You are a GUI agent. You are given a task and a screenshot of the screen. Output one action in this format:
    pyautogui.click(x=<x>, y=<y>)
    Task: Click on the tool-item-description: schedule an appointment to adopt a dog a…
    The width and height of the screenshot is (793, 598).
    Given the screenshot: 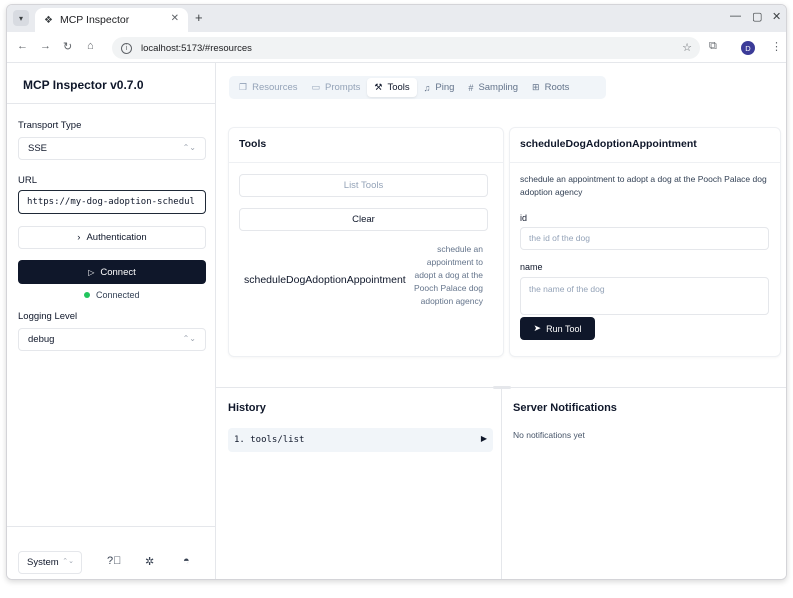 What is the action you would take?
    pyautogui.click(x=448, y=275)
    